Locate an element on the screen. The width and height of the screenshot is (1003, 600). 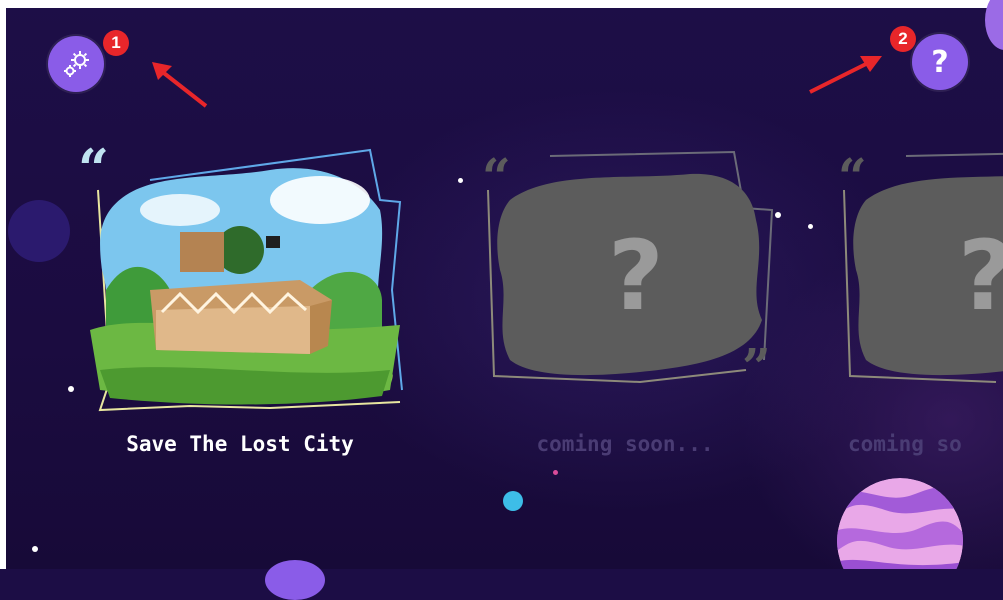
help-button: ? is located at coordinates (940, 62).